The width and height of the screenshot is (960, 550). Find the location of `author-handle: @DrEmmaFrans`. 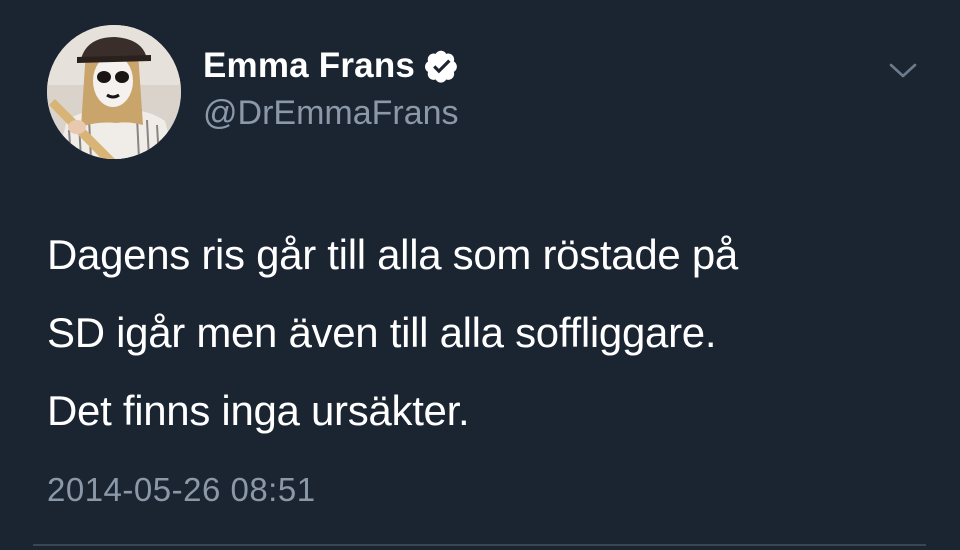

author-handle: @DrEmmaFrans is located at coordinates (331, 113).